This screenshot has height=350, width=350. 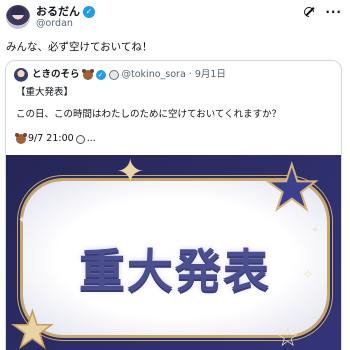 What do you see at coordinates (56, 74) in the screenshot?
I see `quoted-display-name: ときのそら` at bounding box center [56, 74].